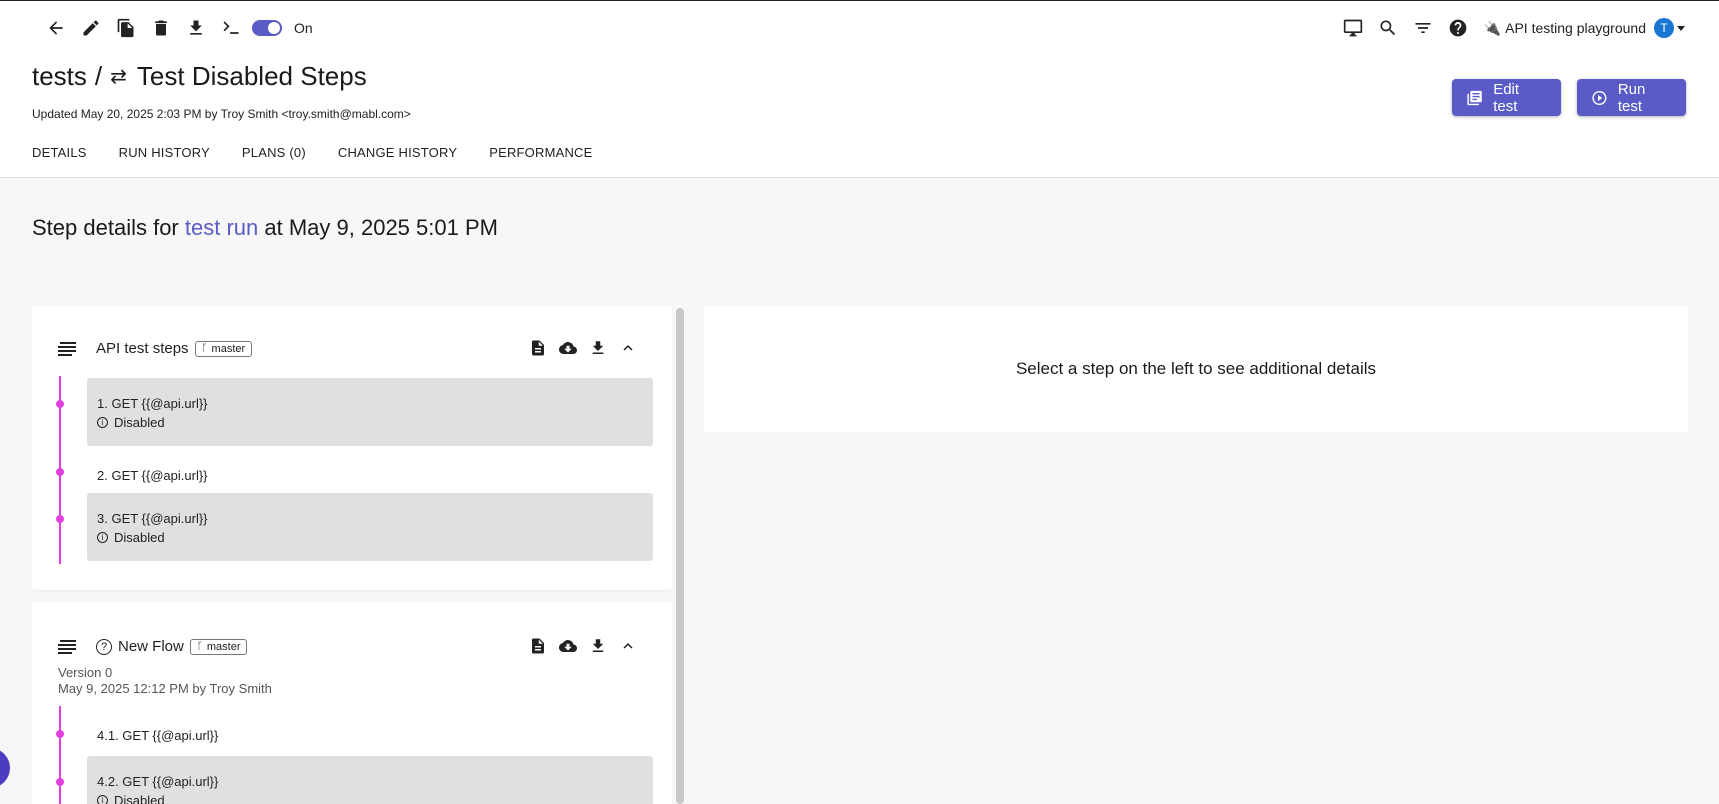  Describe the element at coordinates (370, 738) in the screenshot. I see `step-item: 4.1. GET {{@api.url}}` at that location.